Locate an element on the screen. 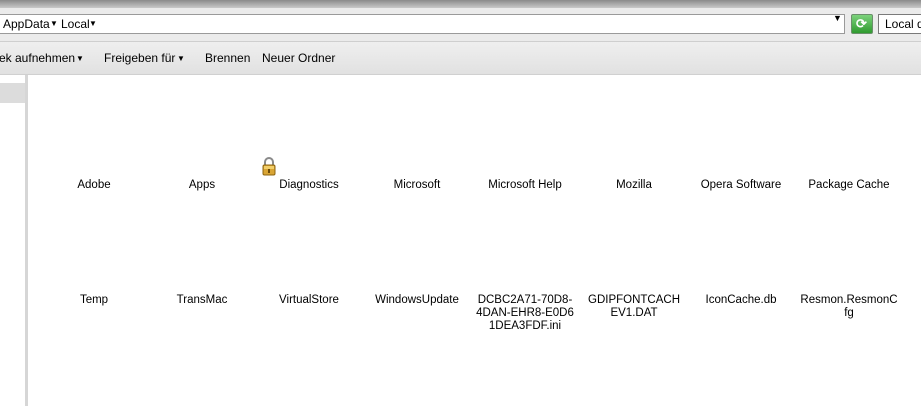  burn-button: Brennen is located at coordinates (227, 58).